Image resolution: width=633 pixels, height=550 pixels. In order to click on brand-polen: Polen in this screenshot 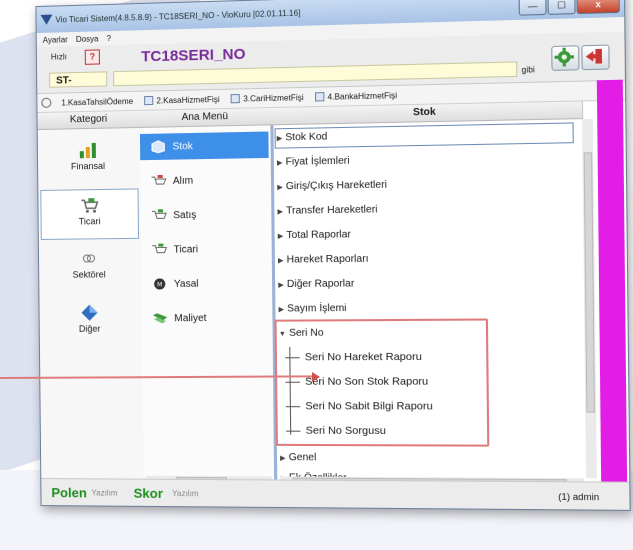, I will do `click(69, 493)`.